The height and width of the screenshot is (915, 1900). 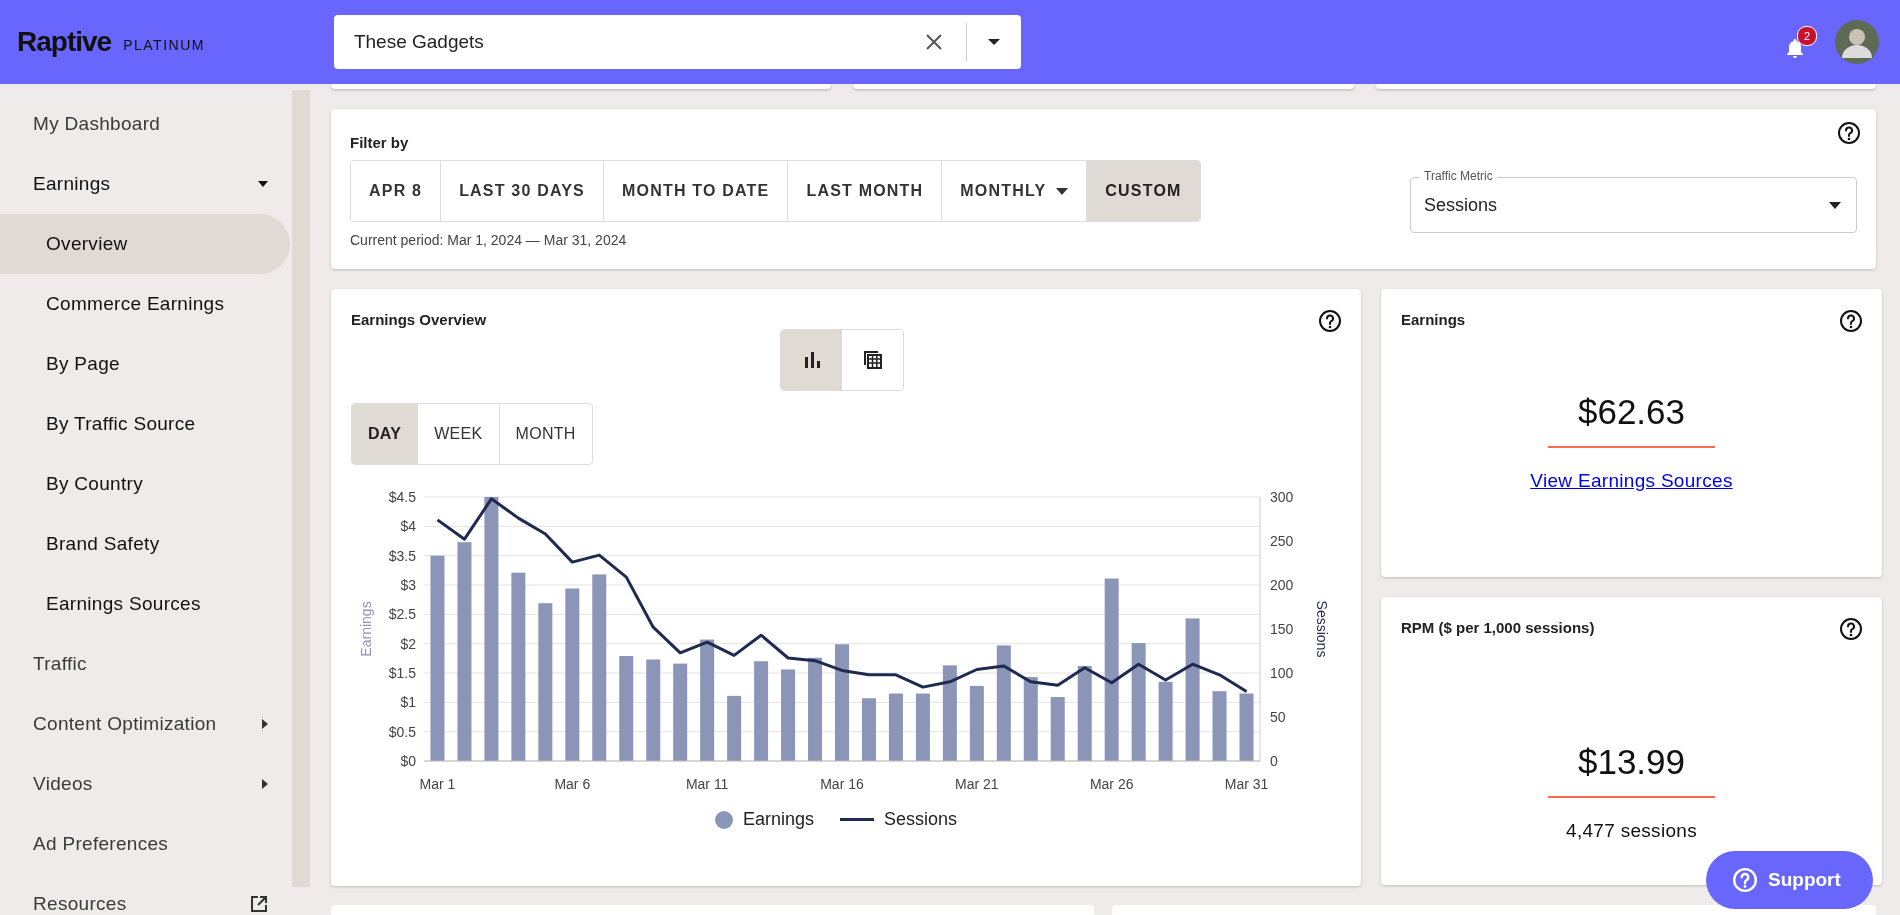 What do you see at coordinates (146, 844) in the screenshot?
I see `nav-item: Ad Preferences` at bounding box center [146, 844].